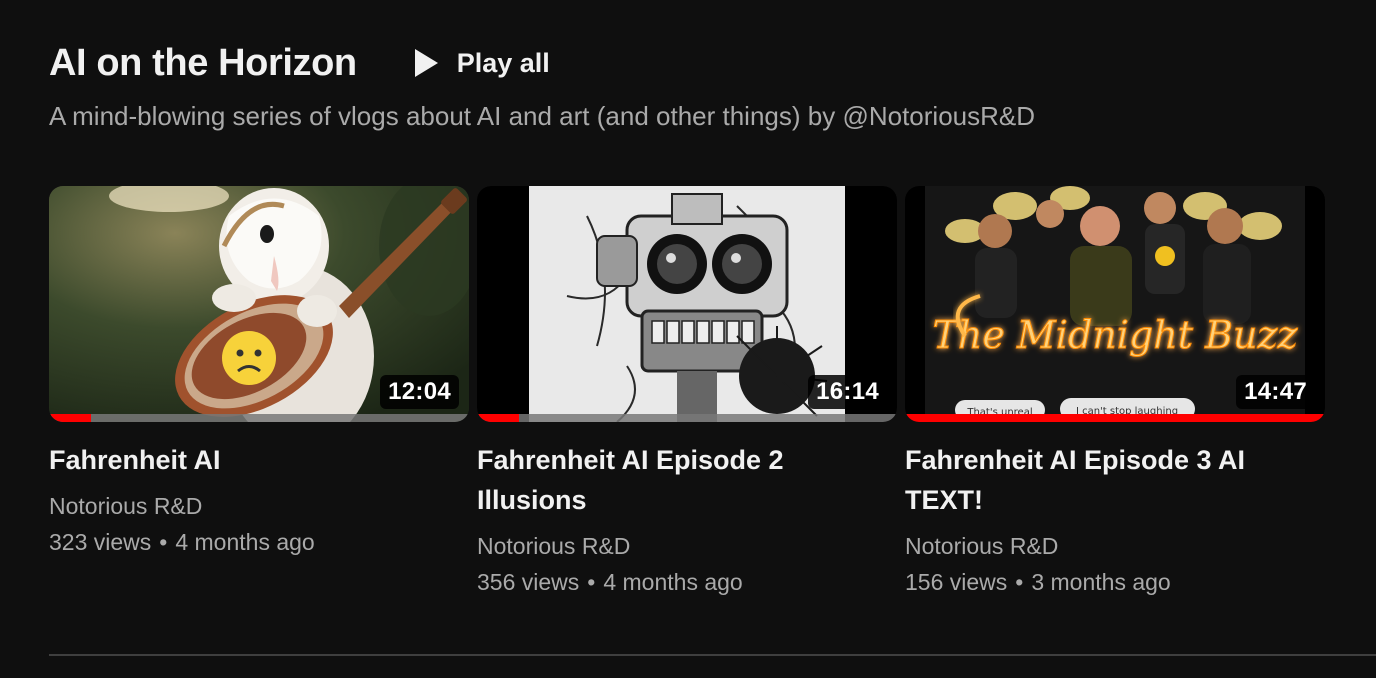  I want to click on shelf-header: AI on the Horizon Play all, so click(301, 63).